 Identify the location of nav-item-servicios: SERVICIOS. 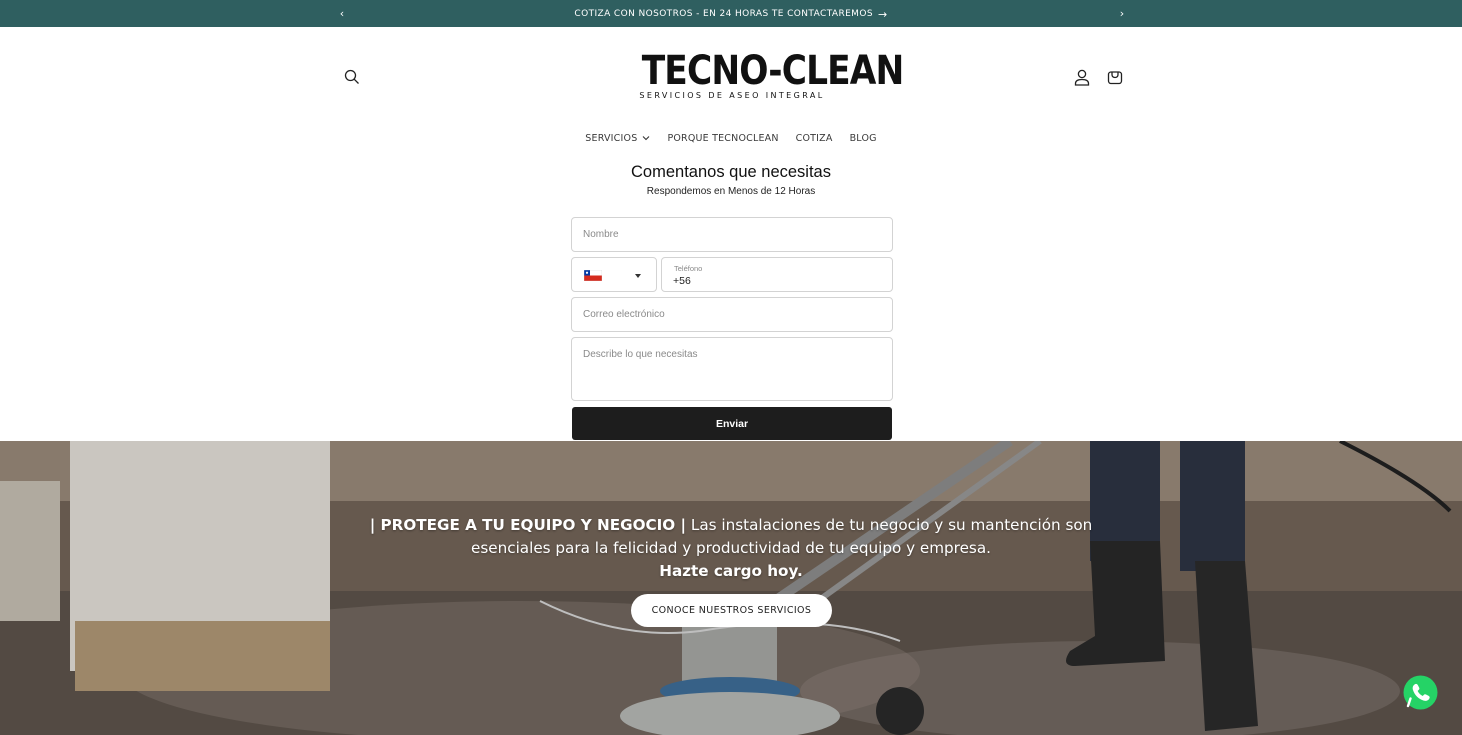
(617, 138).